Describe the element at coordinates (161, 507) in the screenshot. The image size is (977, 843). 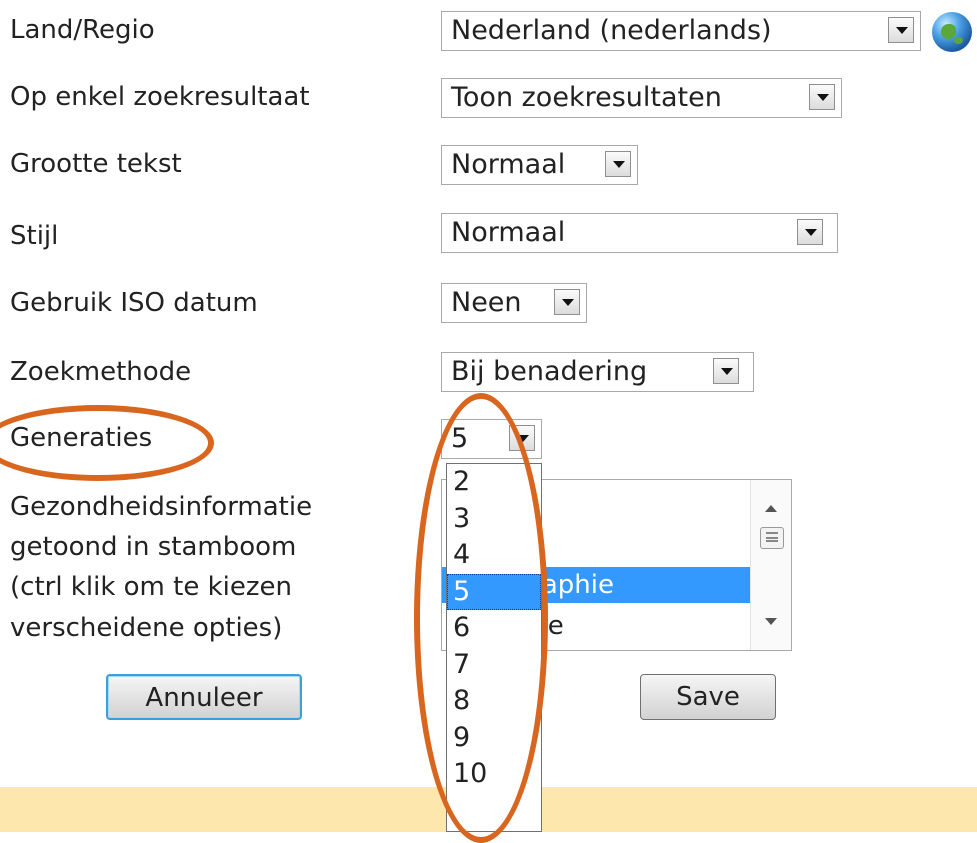
I see `label-health-line-1: Gezondheidsinformatie` at that location.